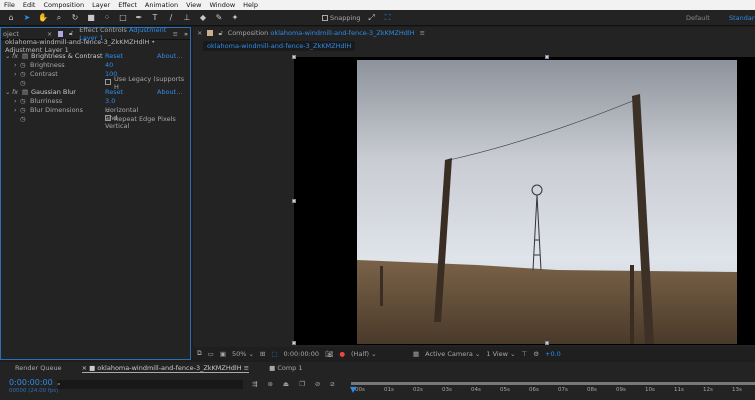 The image size is (755, 400). Describe the element at coordinates (293, 384) in the screenshot. I see `timeline-switches: ⇶ ⊛ ⏏ ❐ ⊘ ⧄` at that location.